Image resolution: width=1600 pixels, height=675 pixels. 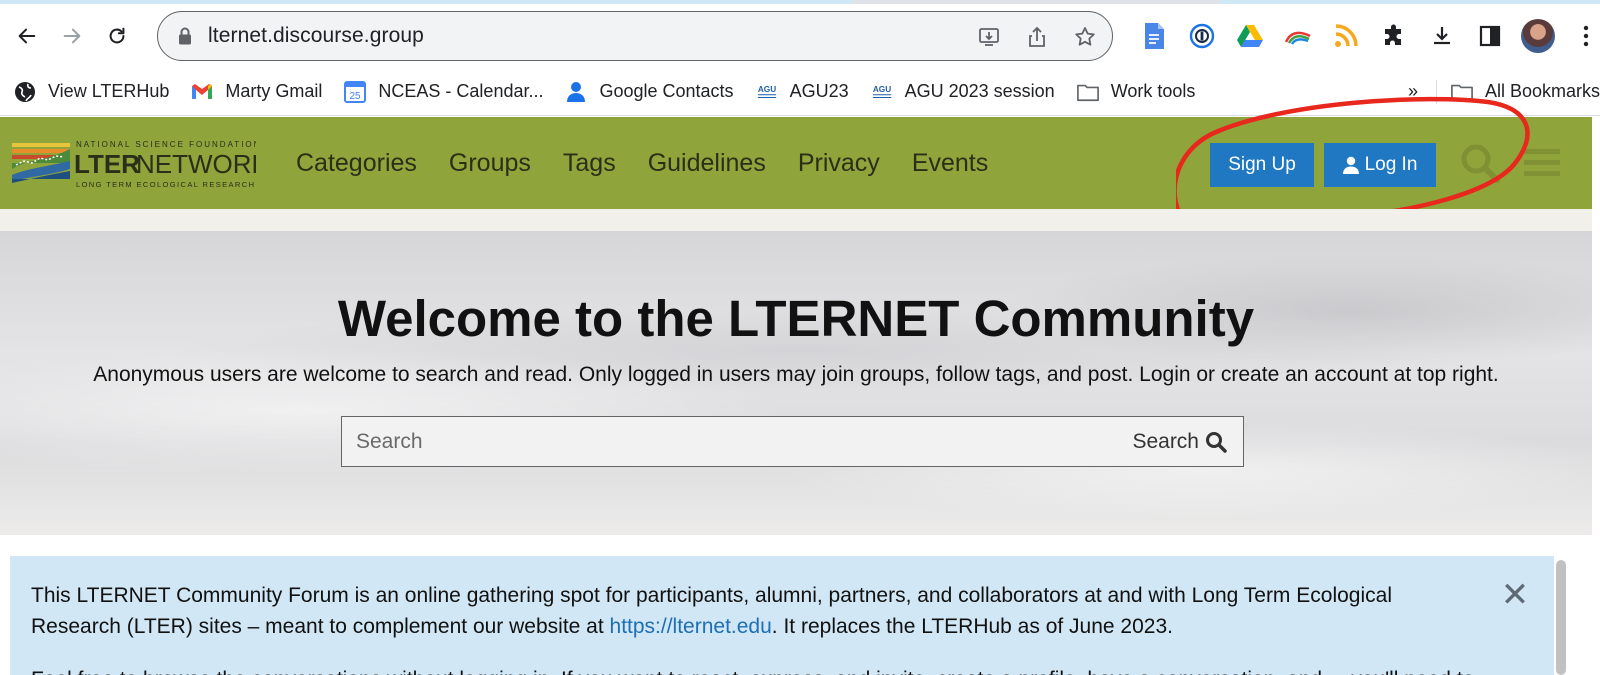 What do you see at coordinates (691, 626) in the screenshot?
I see `lternet-link: https://lternet.edu` at bounding box center [691, 626].